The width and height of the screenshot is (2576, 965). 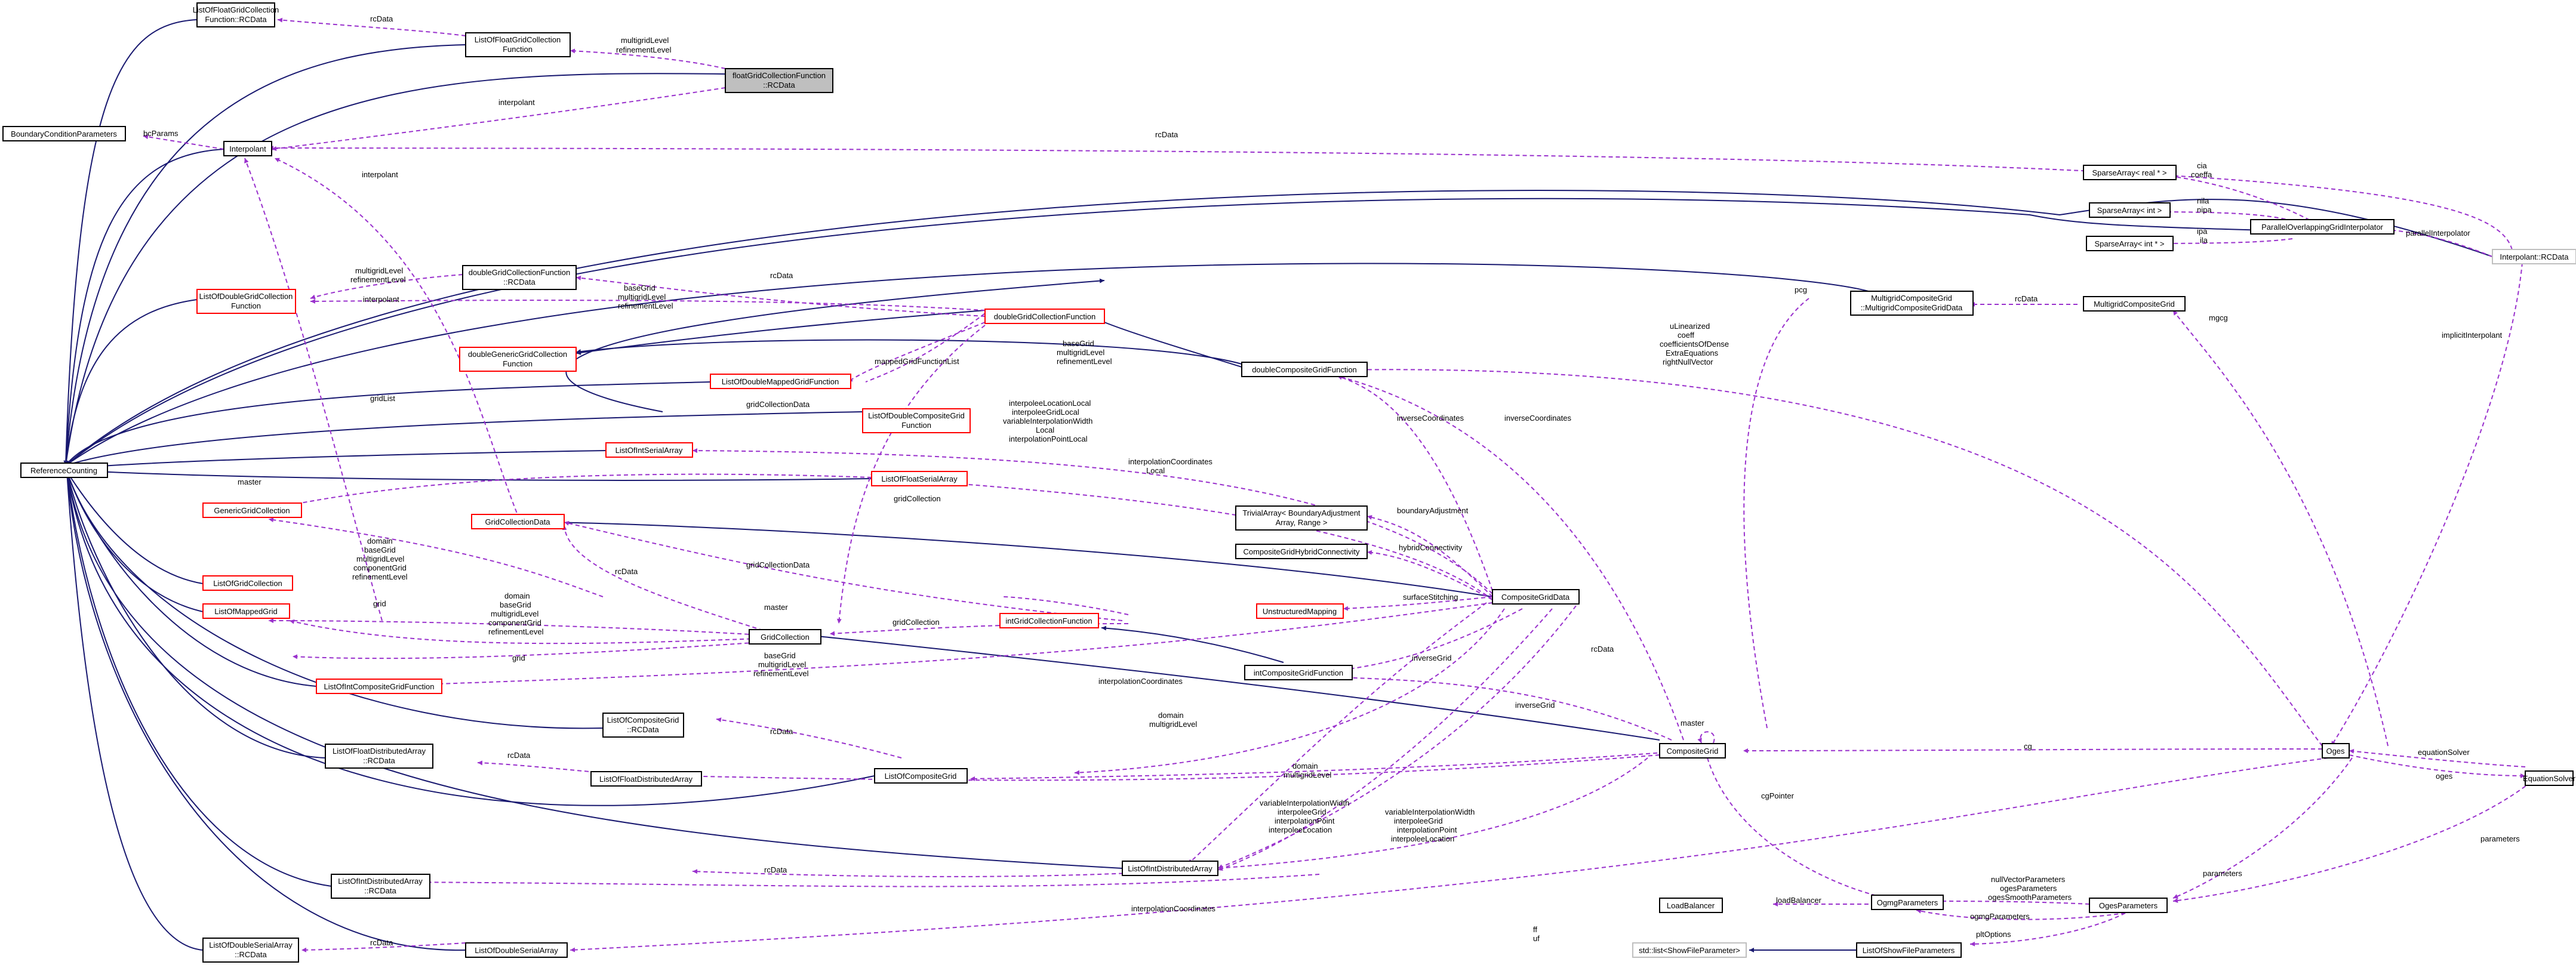 I want to click on node-interpolant-rcdata: Interpolant::RCData, so click(x=2534, y=256).